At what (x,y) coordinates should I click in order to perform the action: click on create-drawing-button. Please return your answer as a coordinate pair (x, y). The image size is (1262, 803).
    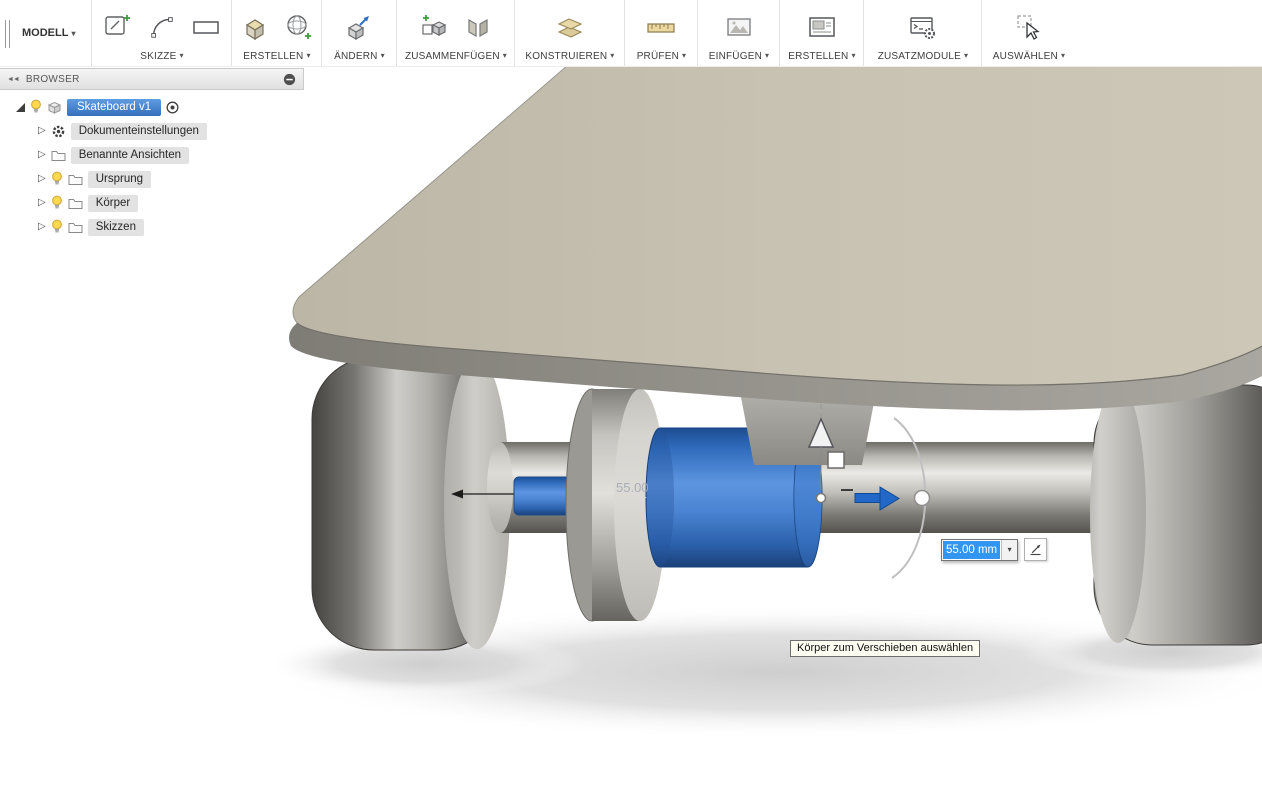
    Looking at the image, I should click on (822, 27).